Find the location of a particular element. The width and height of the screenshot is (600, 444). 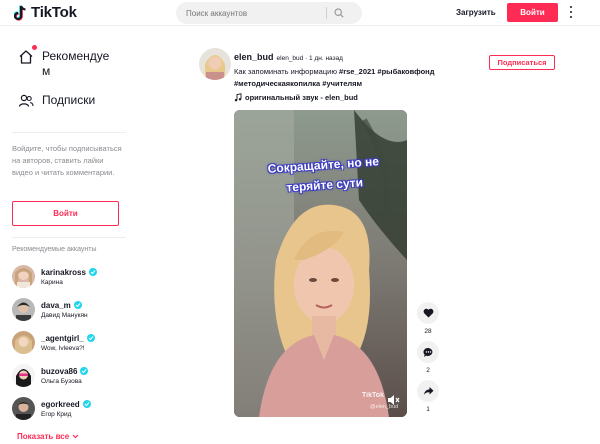

top-header: TikTok Загрузить Войти is located at coordinates (300, 13).